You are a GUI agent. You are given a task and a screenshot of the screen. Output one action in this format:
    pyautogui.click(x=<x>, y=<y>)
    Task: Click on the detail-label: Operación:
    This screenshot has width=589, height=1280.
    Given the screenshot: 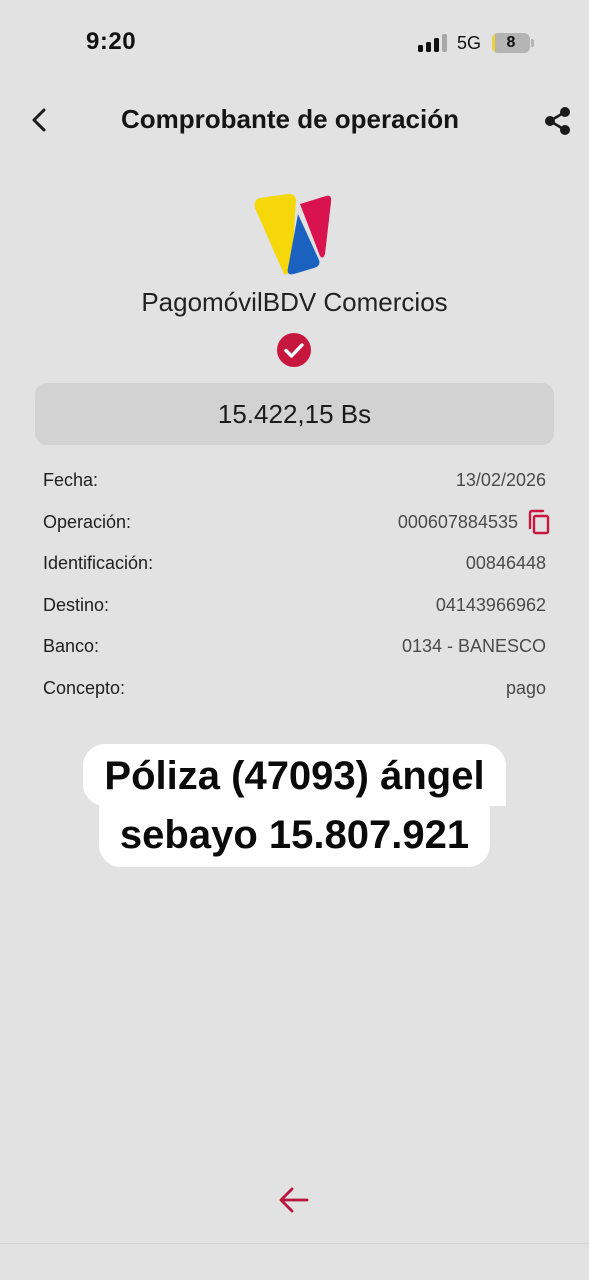 What is the action you would take?
    pyautogui.click(x=87, y=521)
    